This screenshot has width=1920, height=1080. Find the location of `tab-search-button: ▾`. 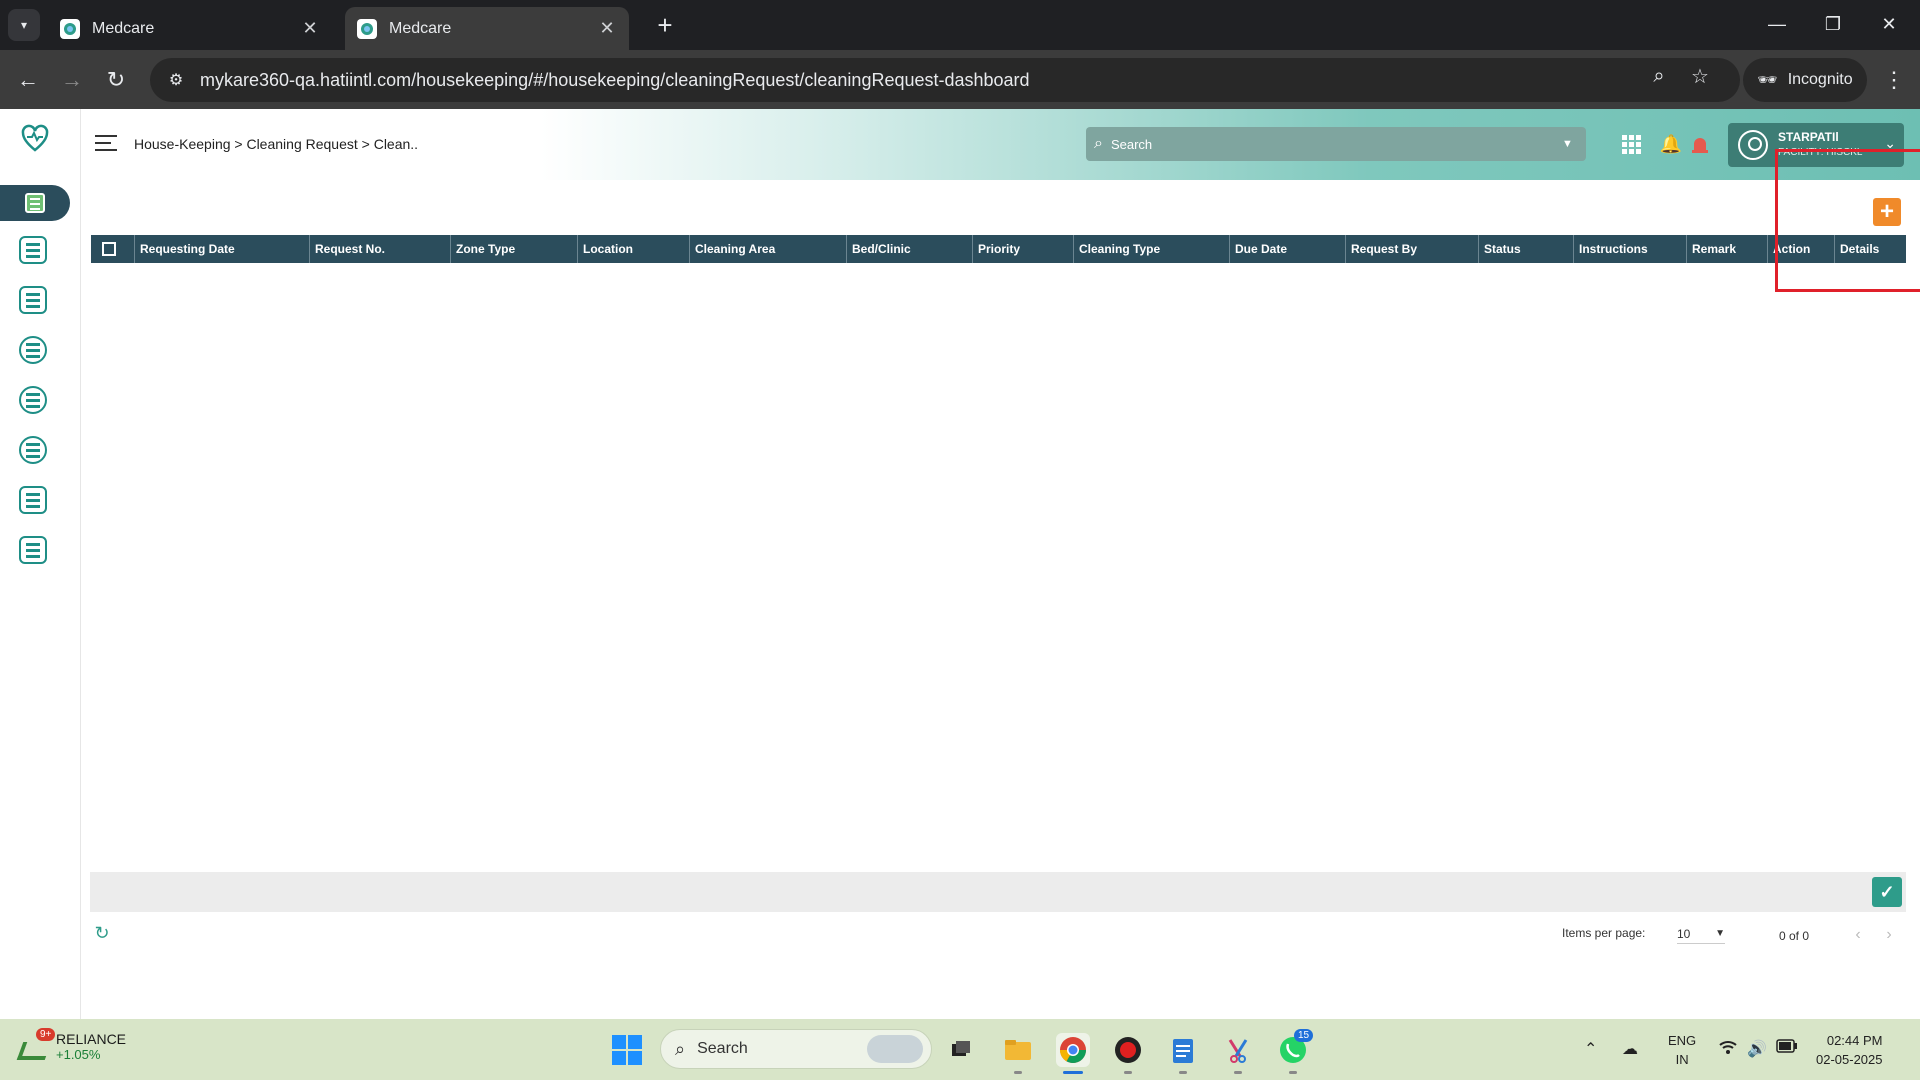

tab-search-button: ▾ is located at coordinates (24, 25).